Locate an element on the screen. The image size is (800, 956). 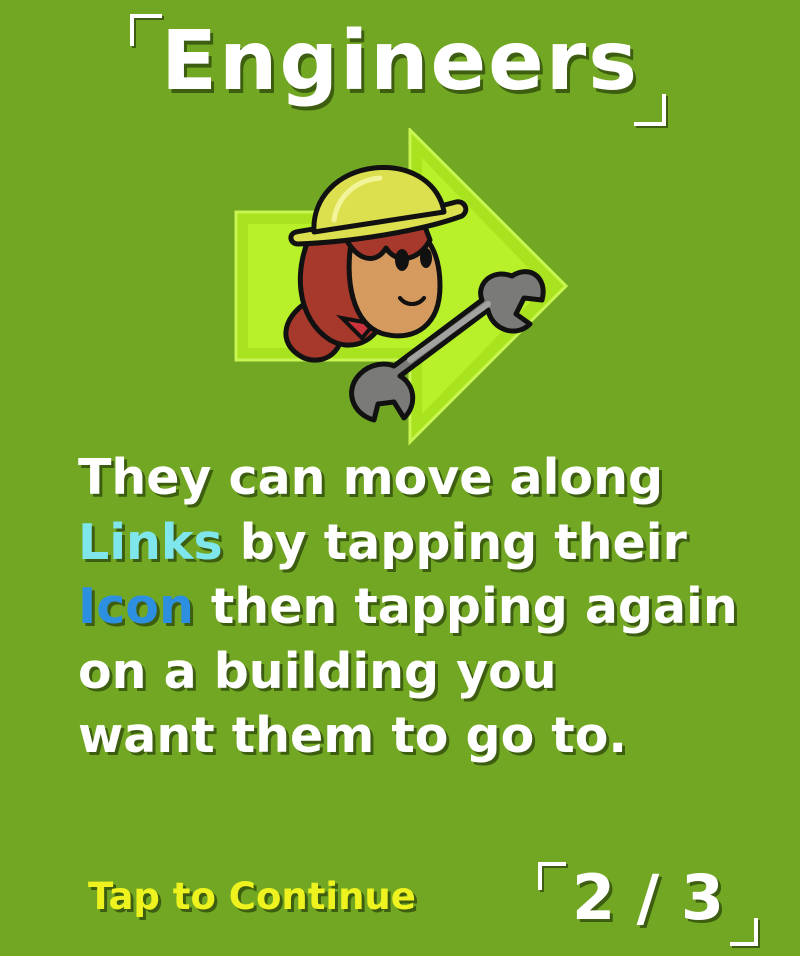
engineer-character-icon is located at coordinates (401, 286).